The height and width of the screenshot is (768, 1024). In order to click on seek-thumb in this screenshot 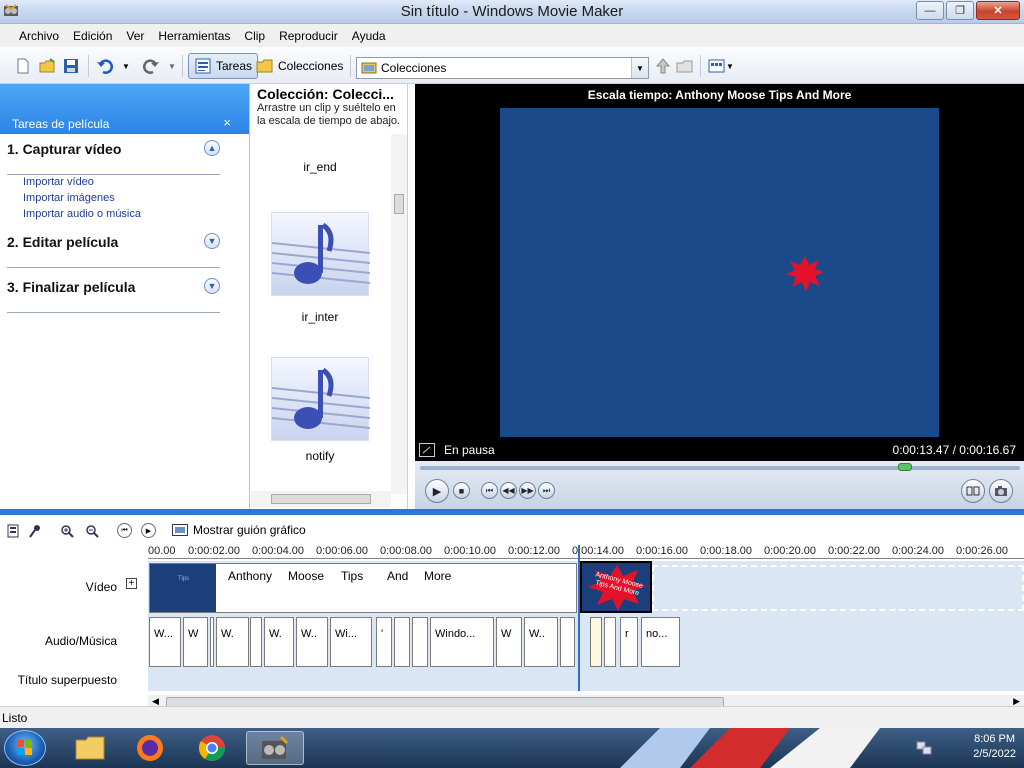, I will do `click(904, 467)`.